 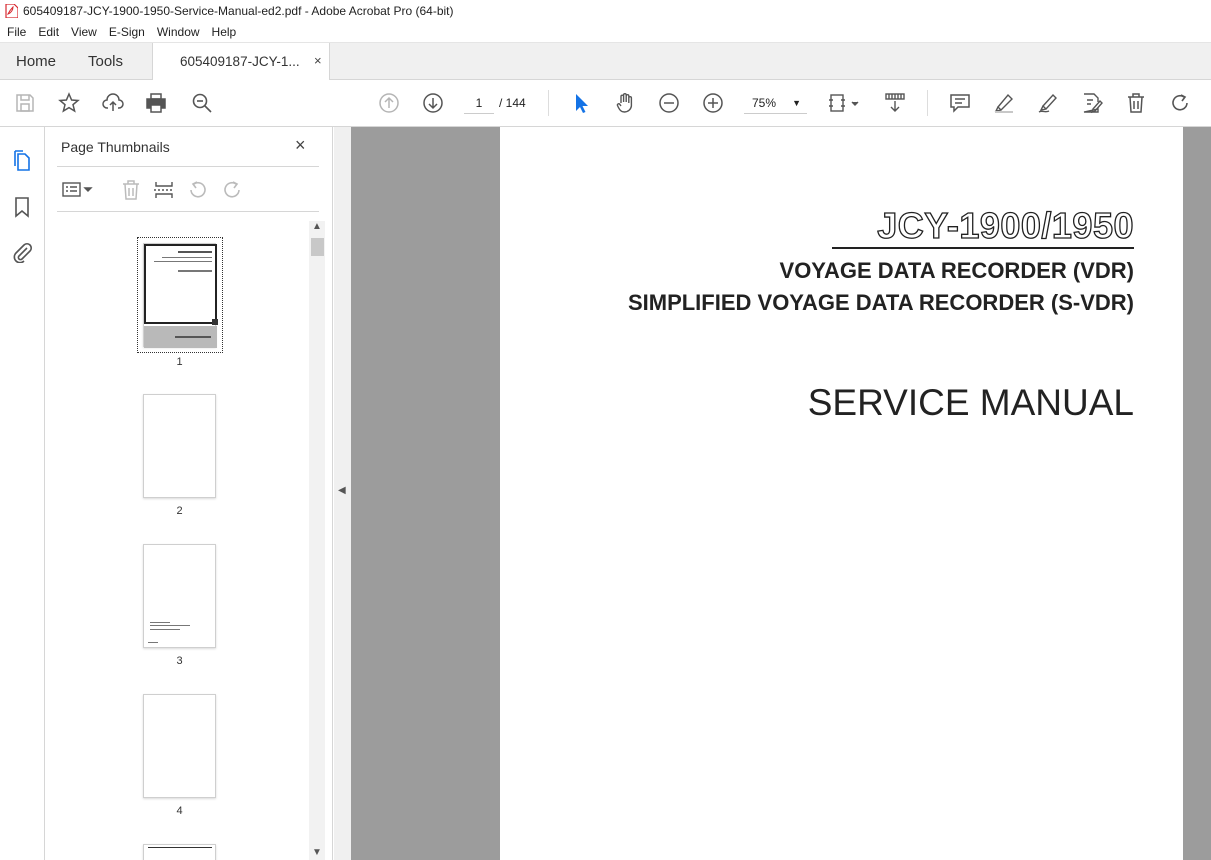 I want to click on comment-icon, so click(x=960, y=103).